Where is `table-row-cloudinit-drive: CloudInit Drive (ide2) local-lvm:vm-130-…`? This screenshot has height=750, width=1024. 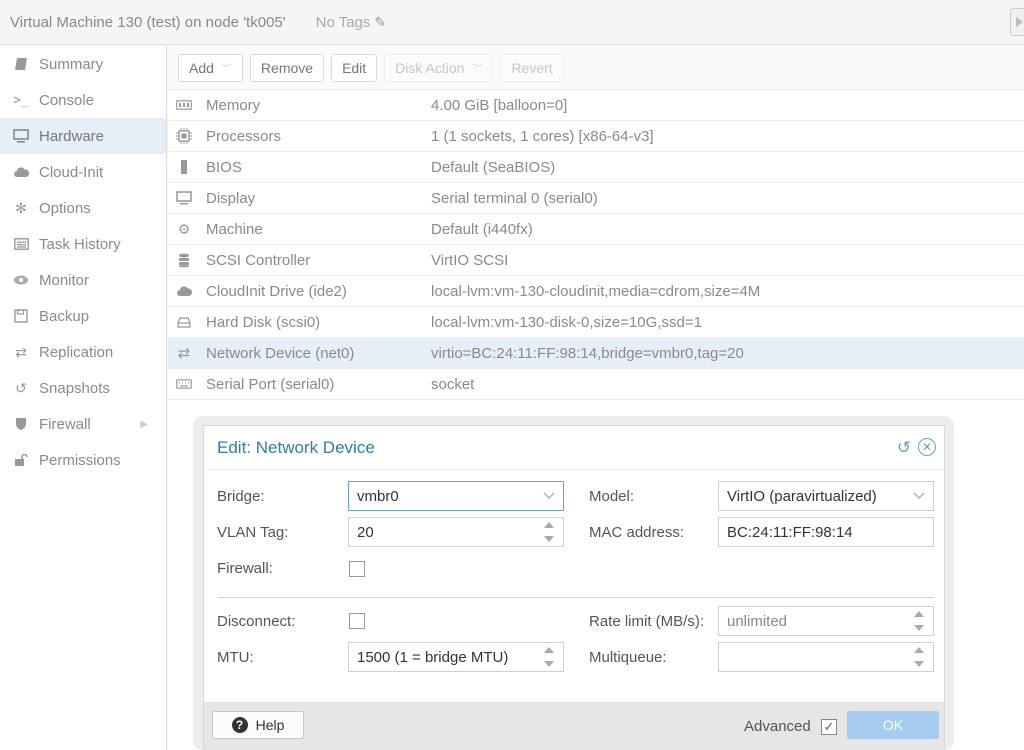 table-row-cloudinit-drive: CloudInit Drive (ide2) local-lvm:vm-130-… is located at coordinates (596, 291).